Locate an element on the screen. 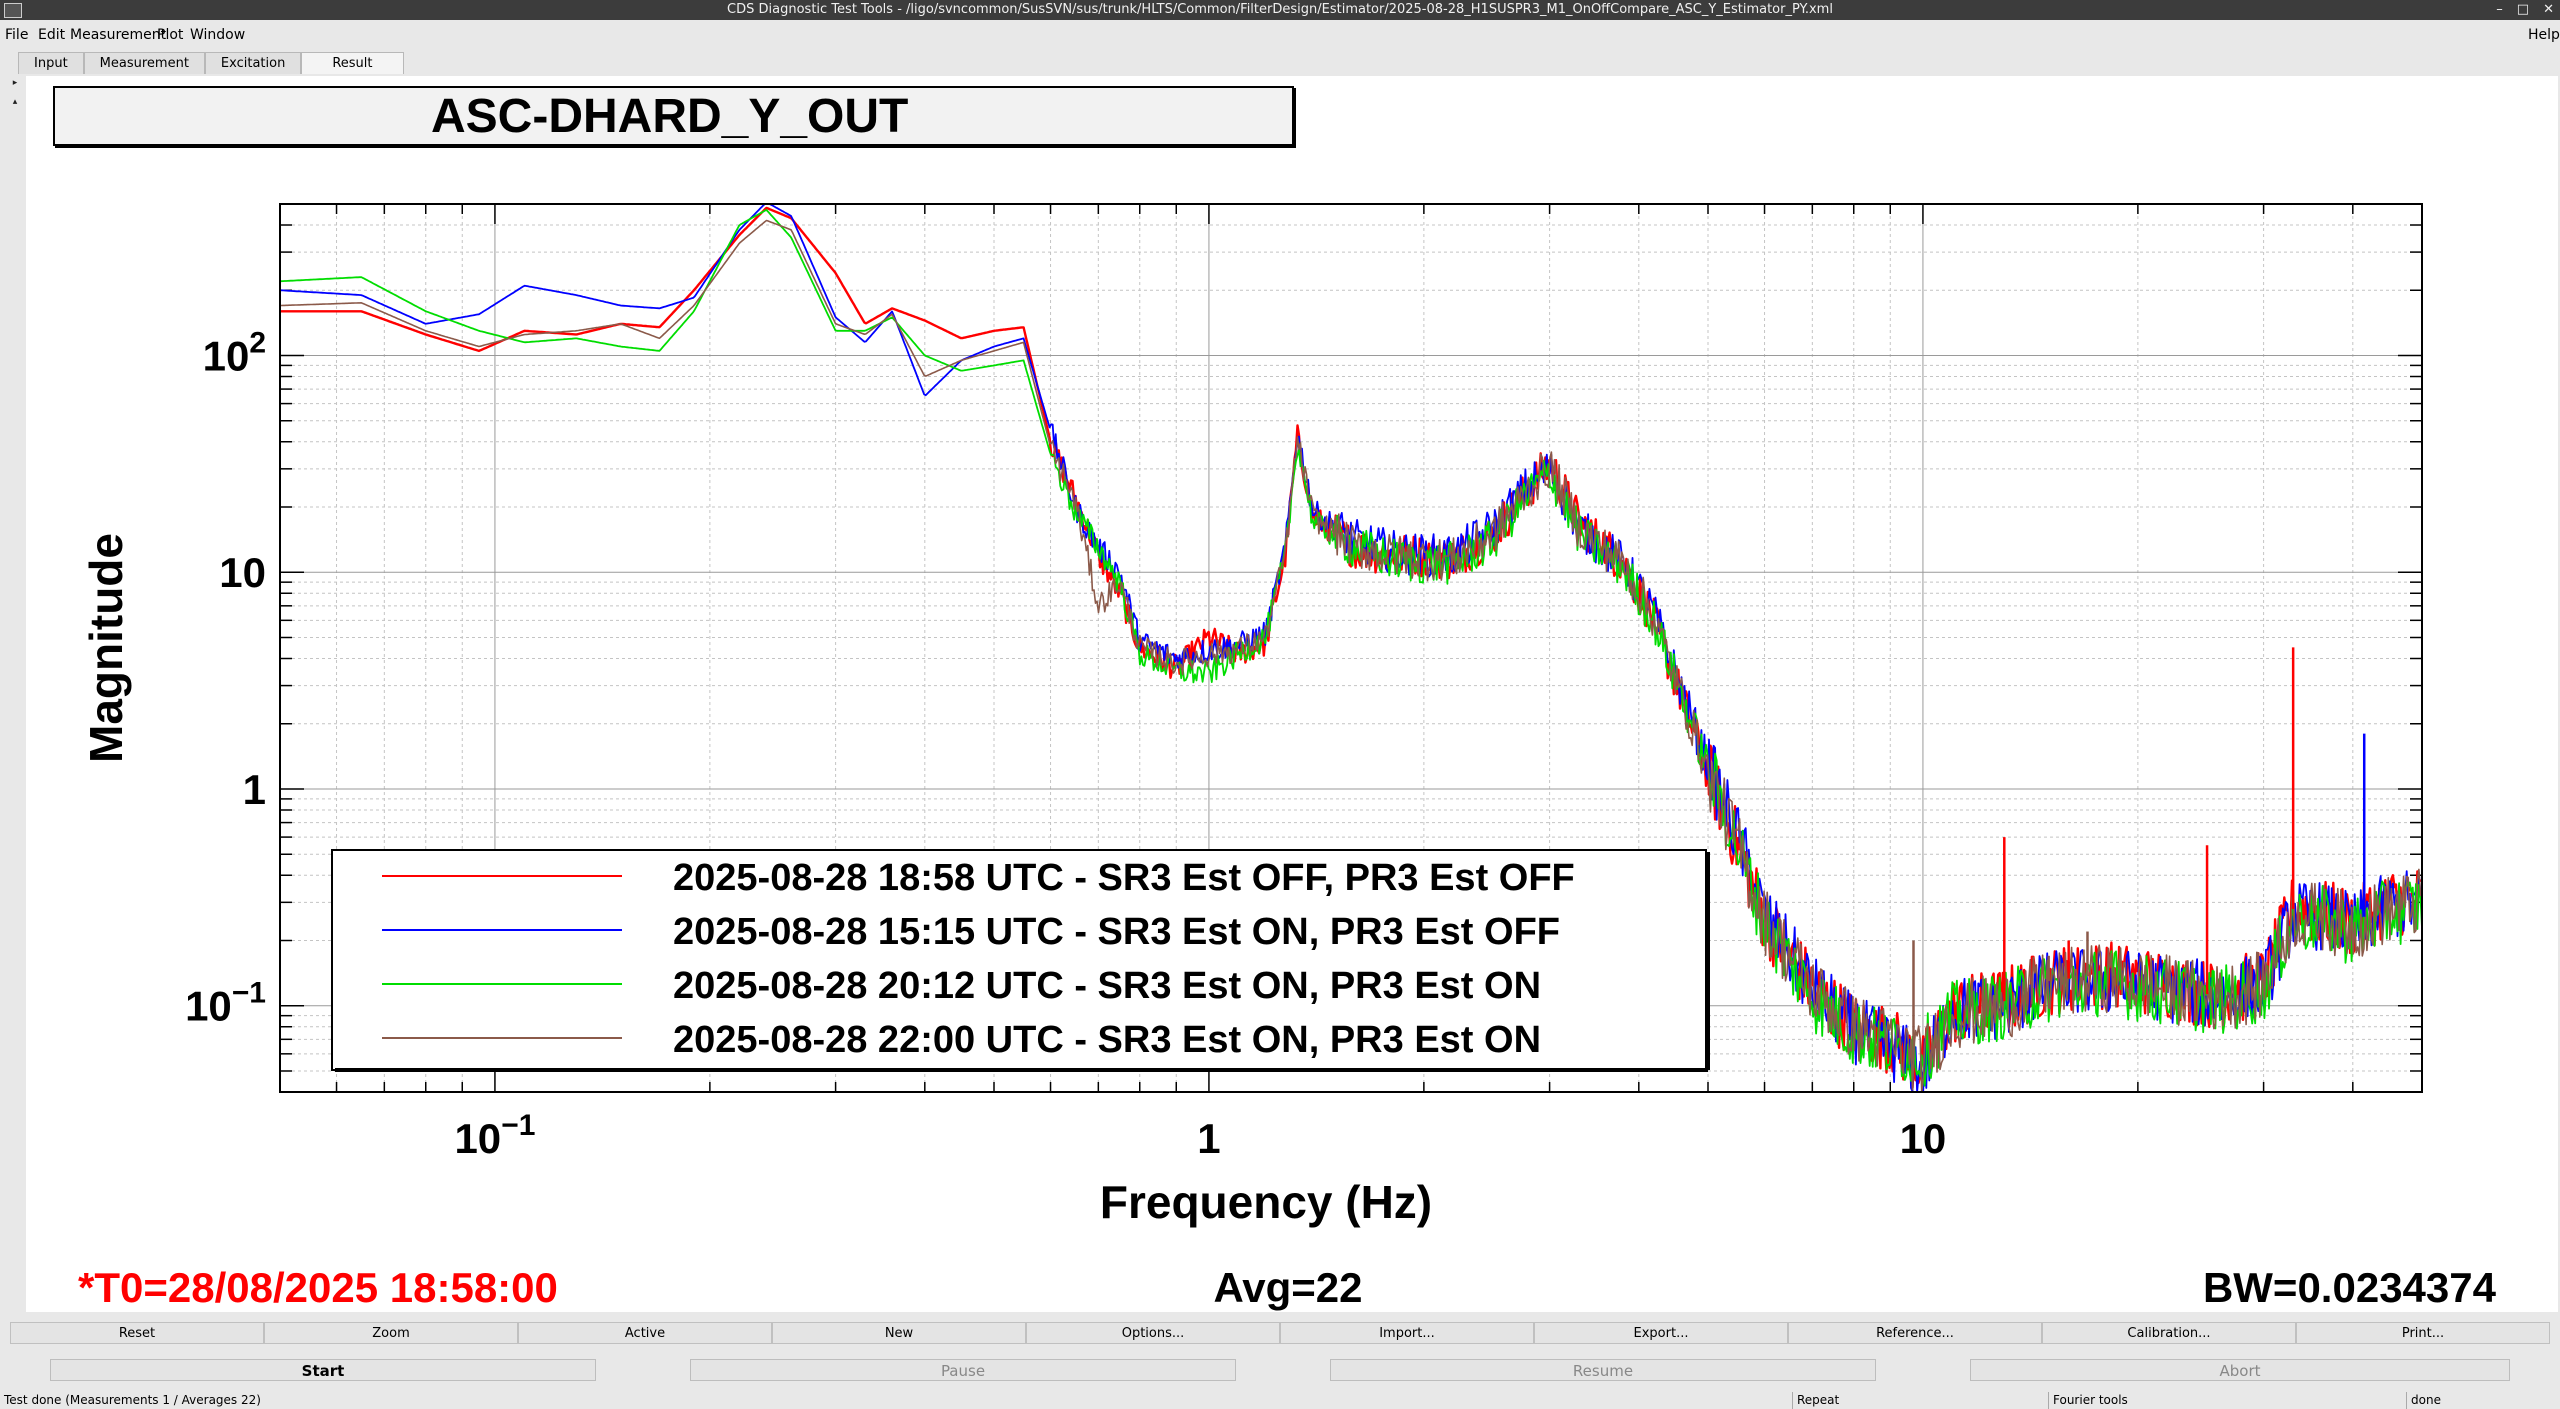 The height and width of the screenshot is (1409, 2560). x-axis-label: Frequency (Hz) is located at coordinates (1266, 1202).